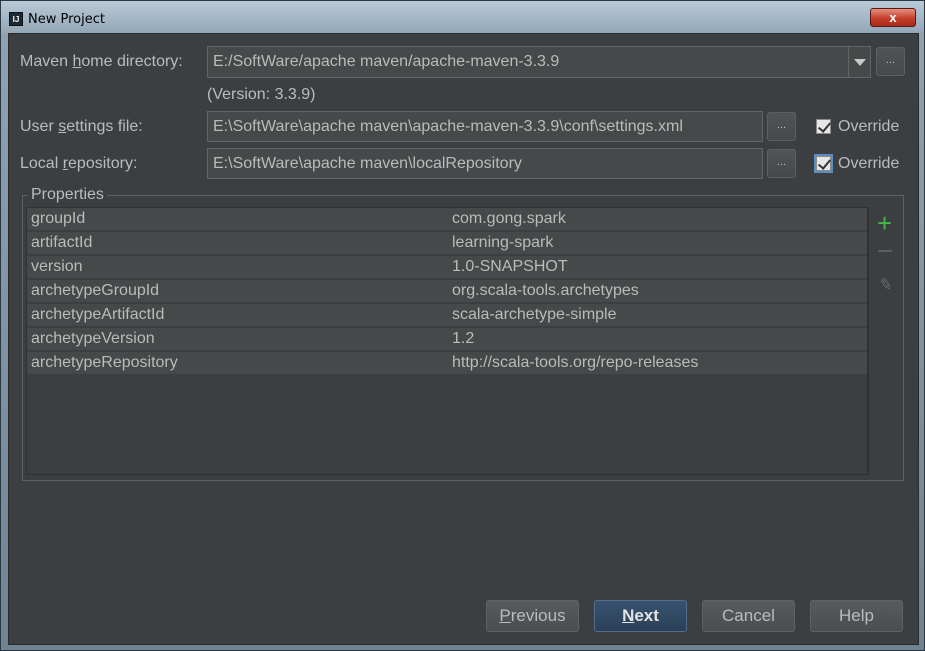  What do you see at coordinates (646, 615) in the screenshot?
I see `next-button-label: ext` at bounding box center [646, 615].